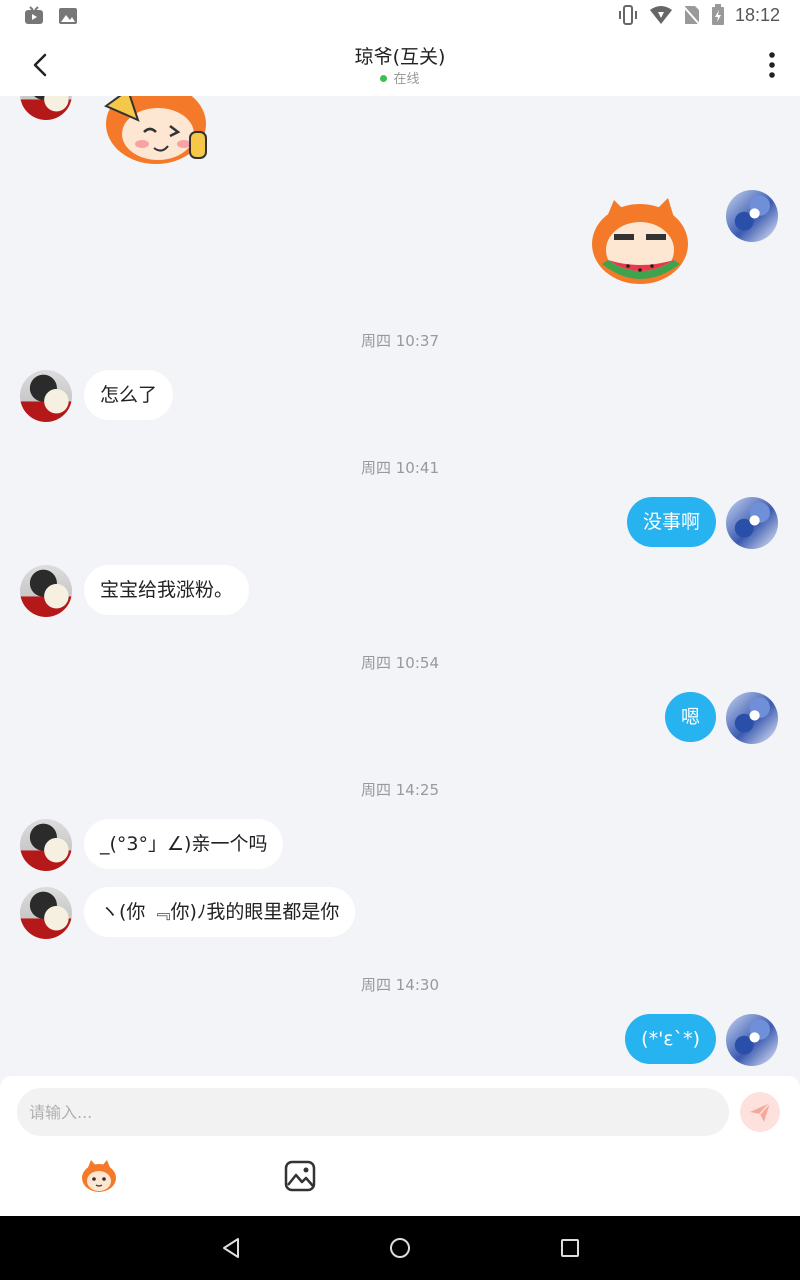 The image size is (800, 1280). Describe the element at coordinates (167, 590) in the screenshot. I see `incoming-message: 宝宝给我涨粉。` at that location.